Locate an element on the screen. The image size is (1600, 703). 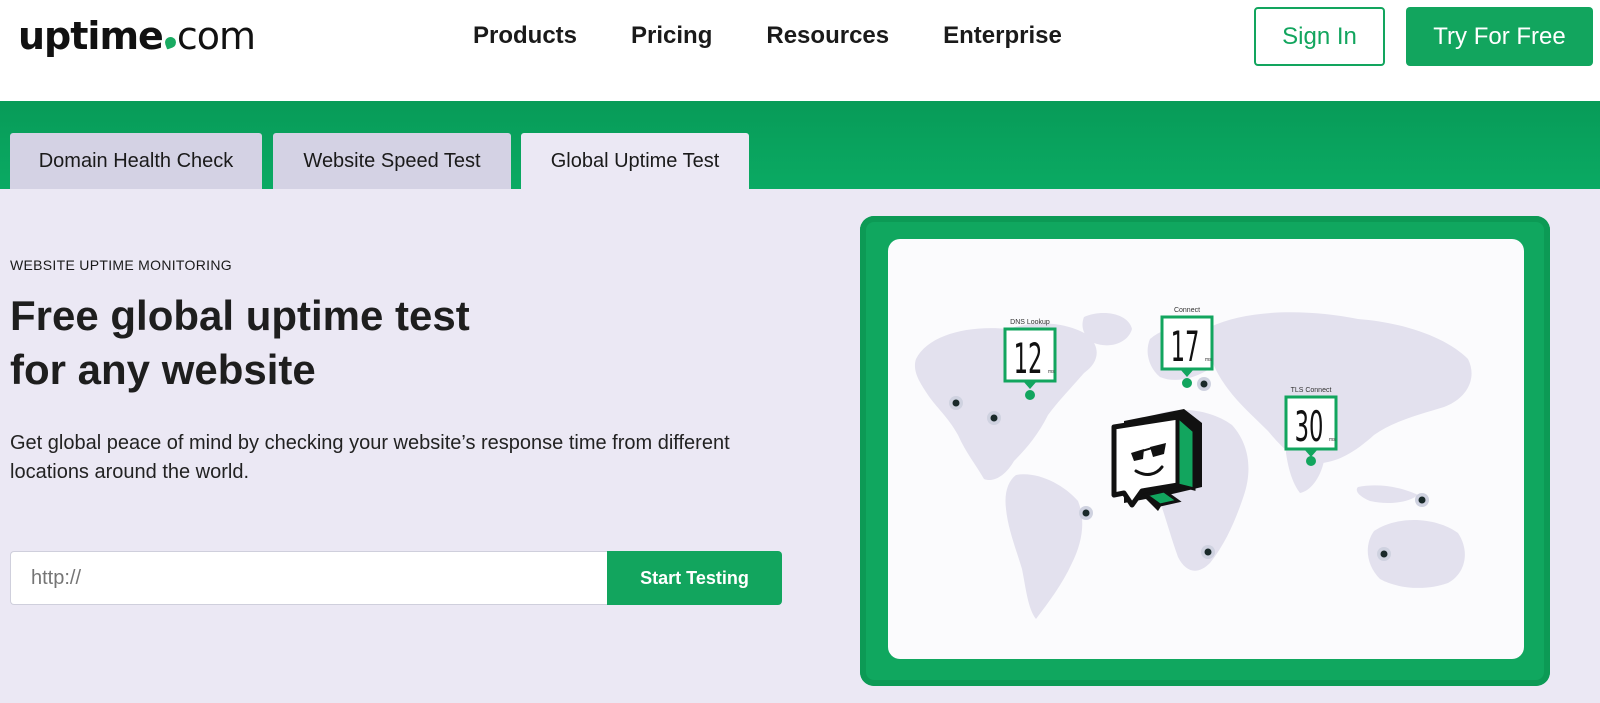
hero-headline: Free global uptime test for any website is located at coordinates (310, 343).